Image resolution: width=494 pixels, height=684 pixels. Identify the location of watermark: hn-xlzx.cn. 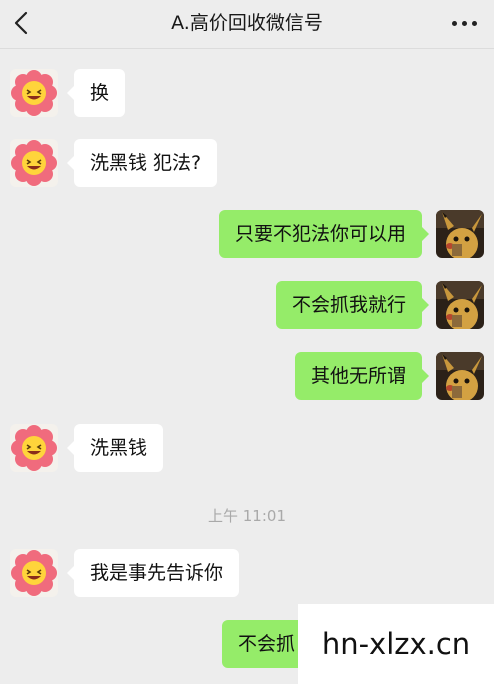
(396, 644).